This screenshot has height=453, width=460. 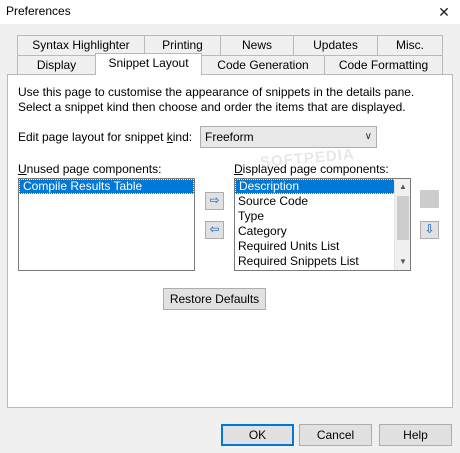 What do you see at coordinates (148, 64) in the screenshot?
I see `tab-snippet-layout: Snippet Layout` at bounding box center [148, 64].